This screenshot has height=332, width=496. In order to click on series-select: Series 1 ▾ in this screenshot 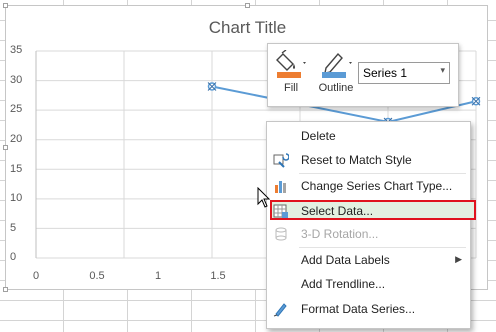, I will do `click(404, 73)`.